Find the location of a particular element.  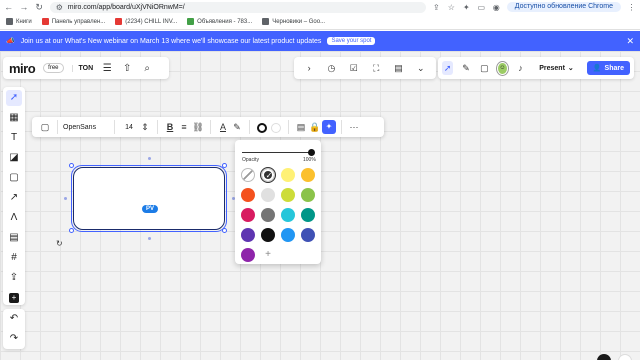

chevron-down-icon: ⌄ is located at coordinates (570, 68).